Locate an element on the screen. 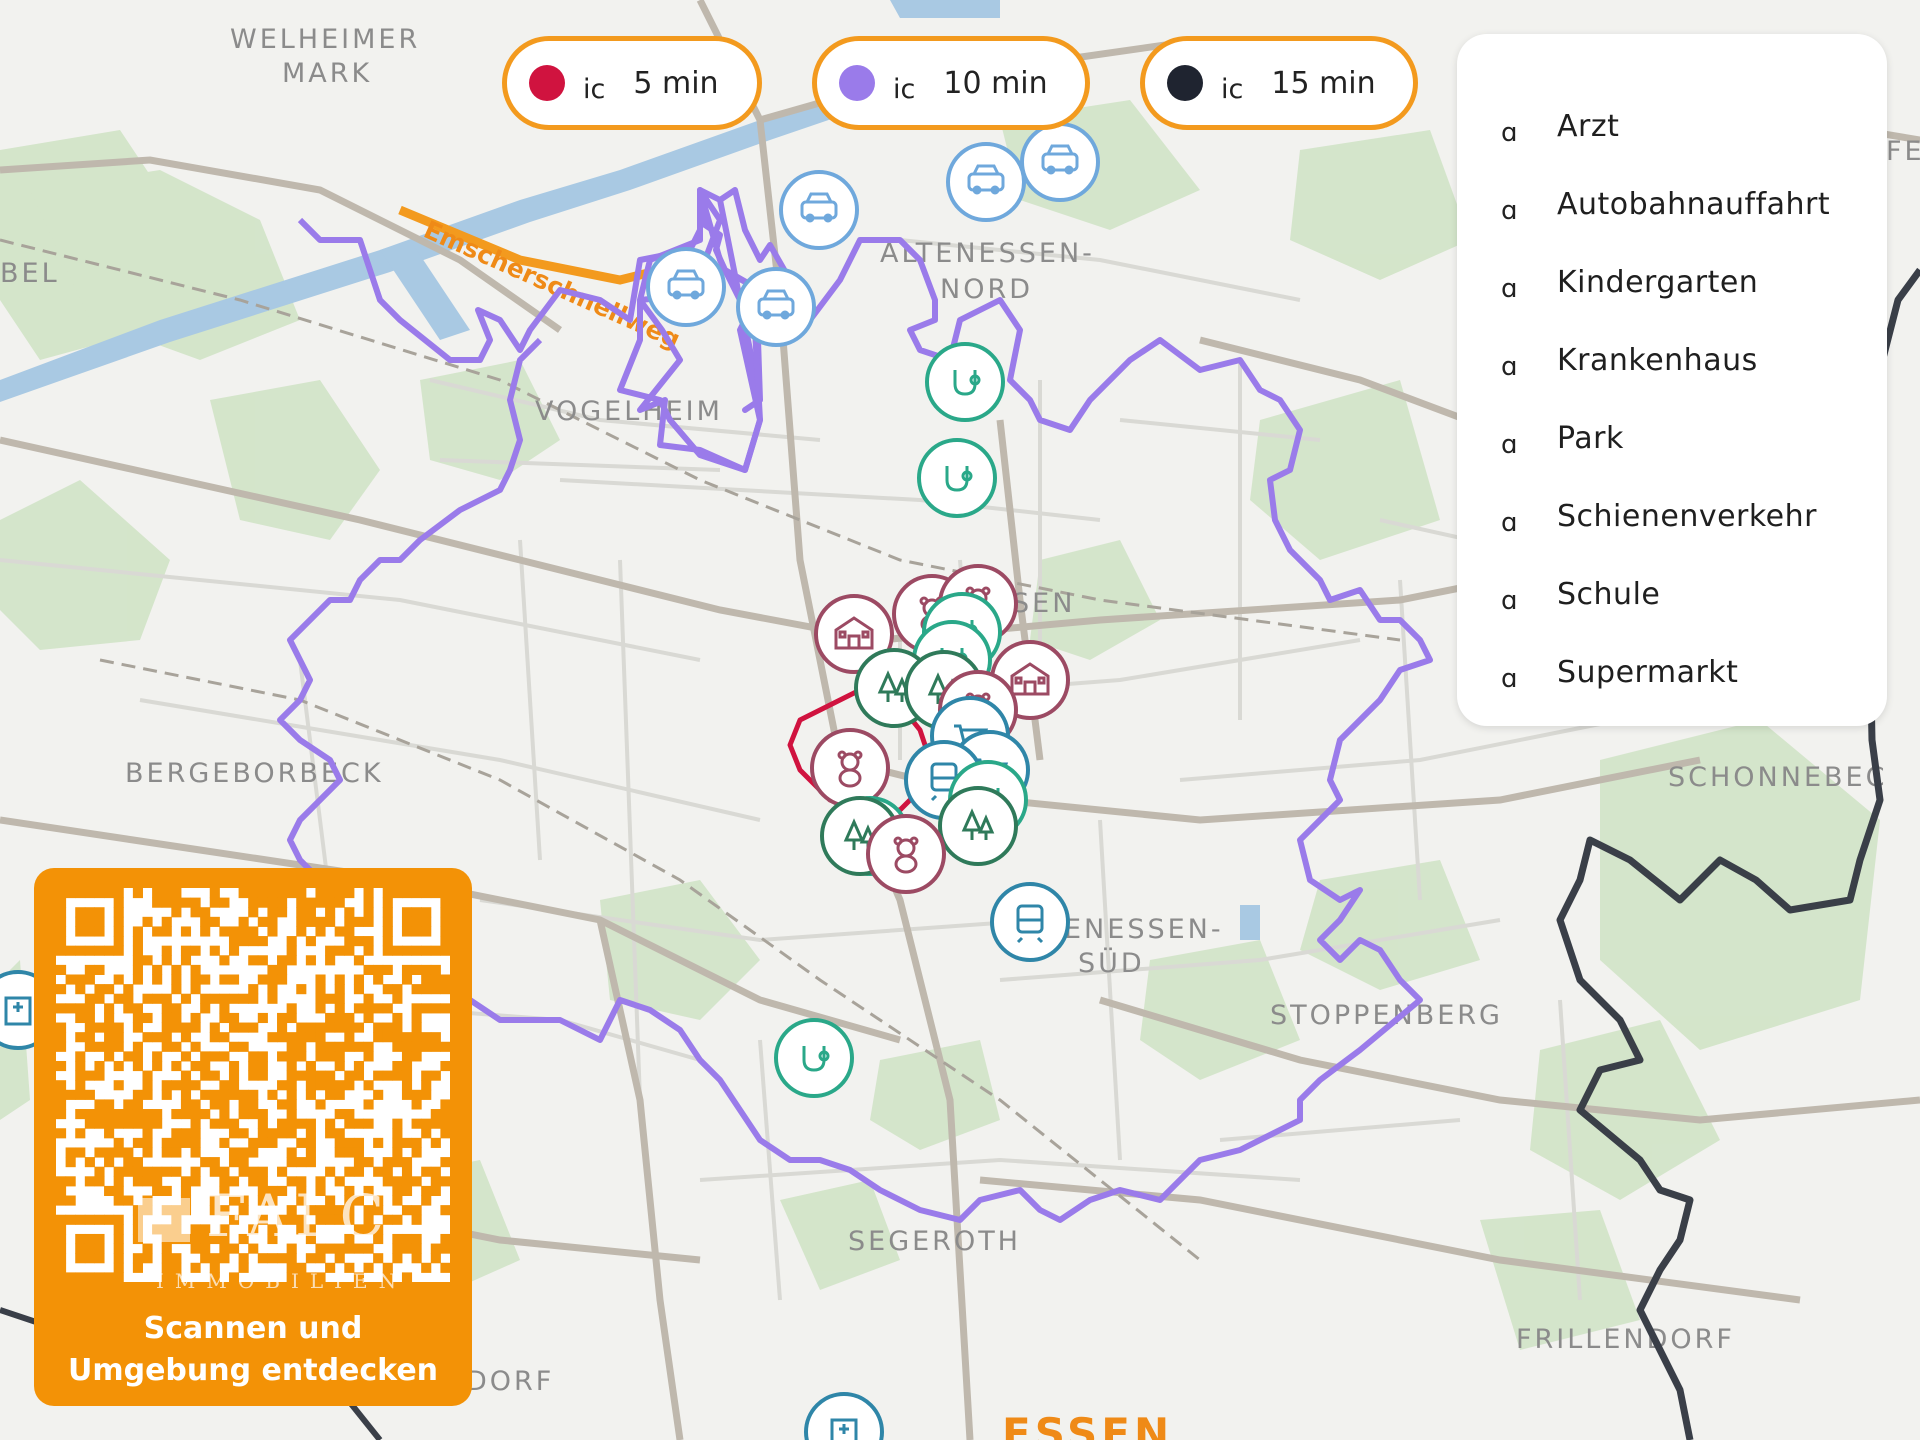 This screenshot has height=1440, width=1920. legend-item-autobahnauffahrt: ɑ Autobahnauffahrt is located at coordinates (1666, 205).